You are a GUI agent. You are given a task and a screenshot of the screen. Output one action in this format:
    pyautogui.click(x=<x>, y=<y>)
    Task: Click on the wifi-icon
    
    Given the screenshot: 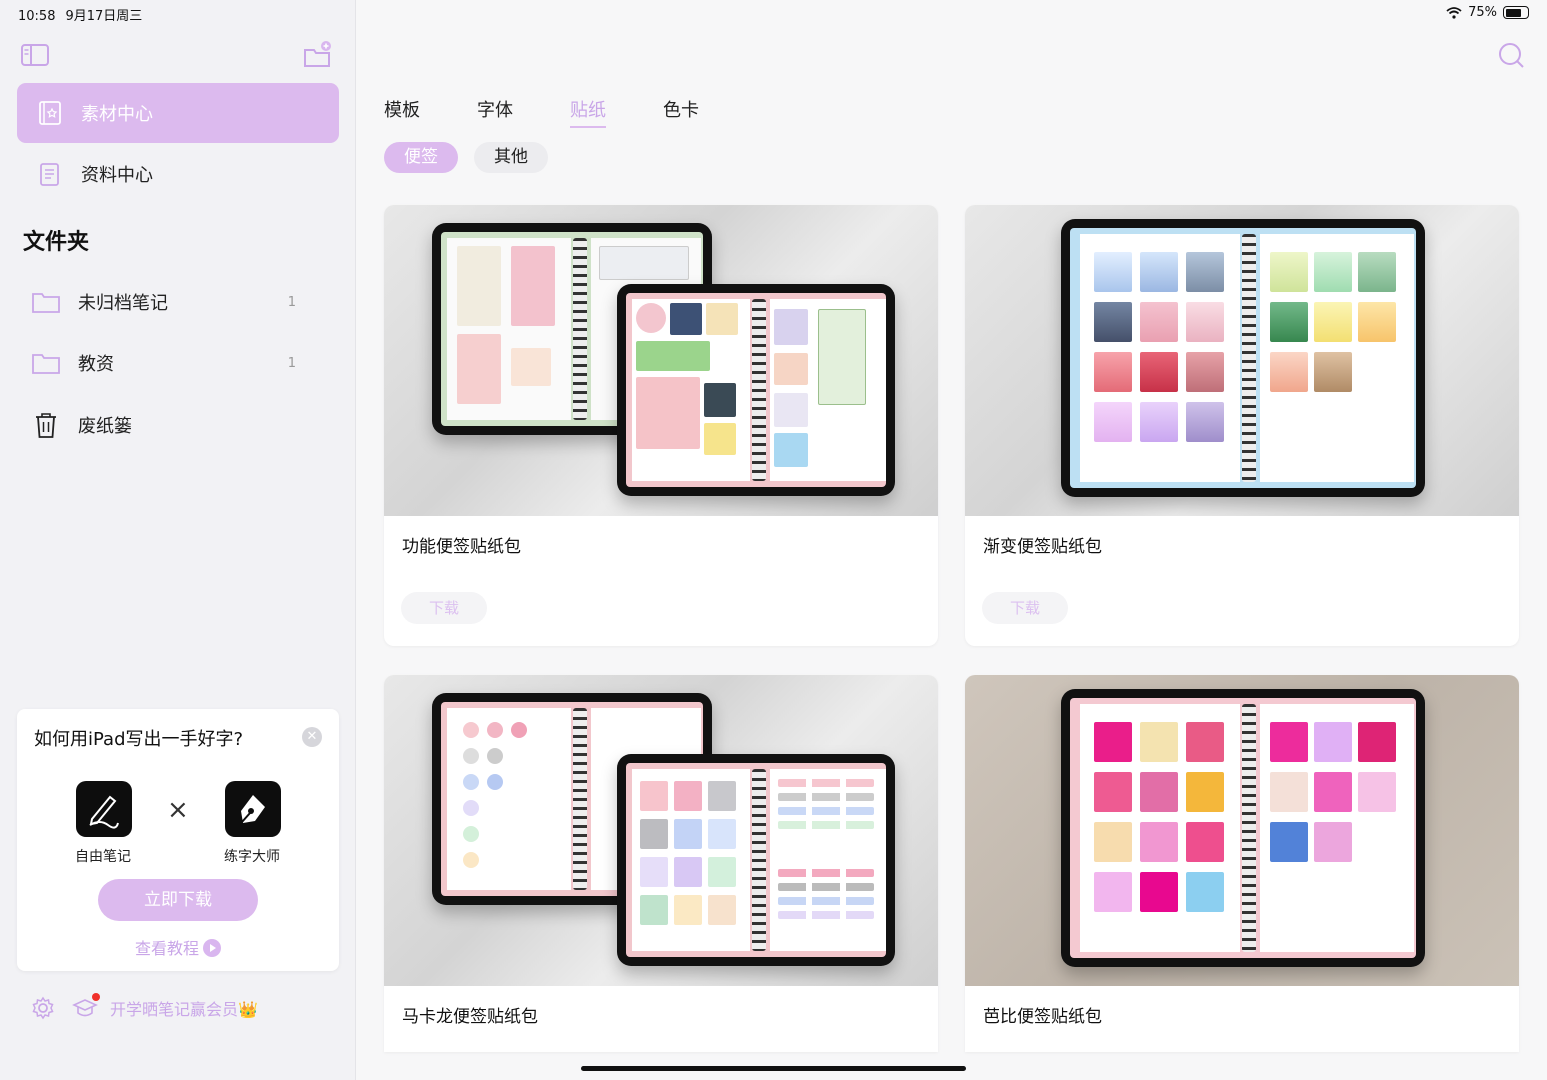 What is the action you would take?
    pyautogui.click(x=1454, y=12)
    